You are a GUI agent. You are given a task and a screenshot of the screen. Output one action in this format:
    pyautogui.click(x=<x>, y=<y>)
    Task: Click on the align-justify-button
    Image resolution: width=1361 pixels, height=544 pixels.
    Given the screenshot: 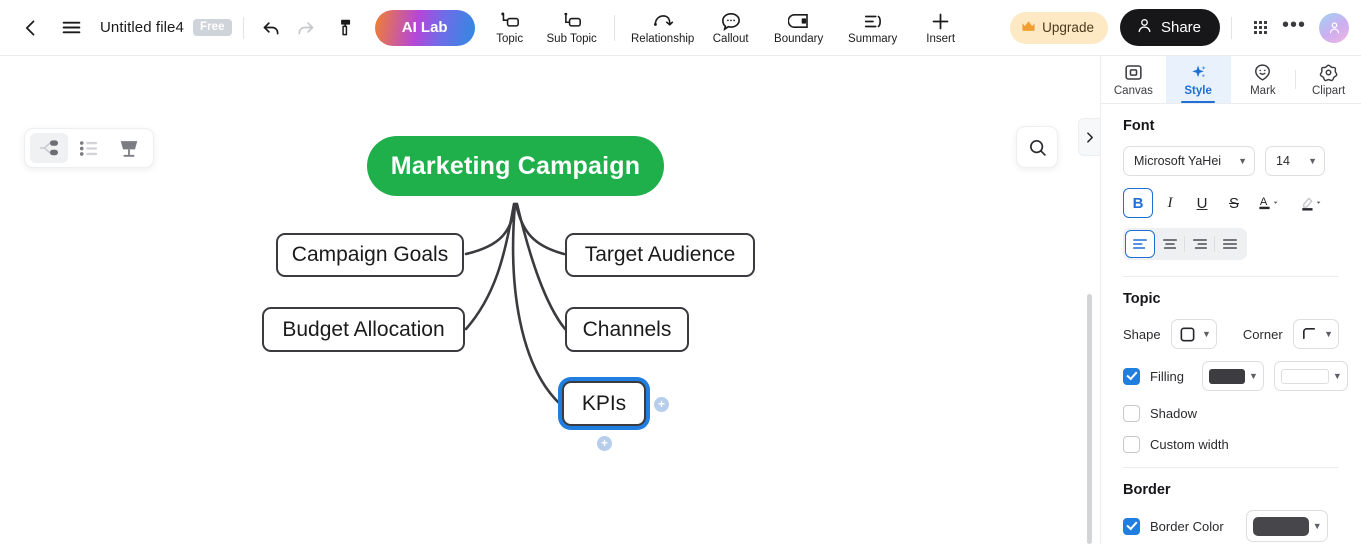 What is the action you would take?
    pyautogui.click(x=1229, y=244)
    